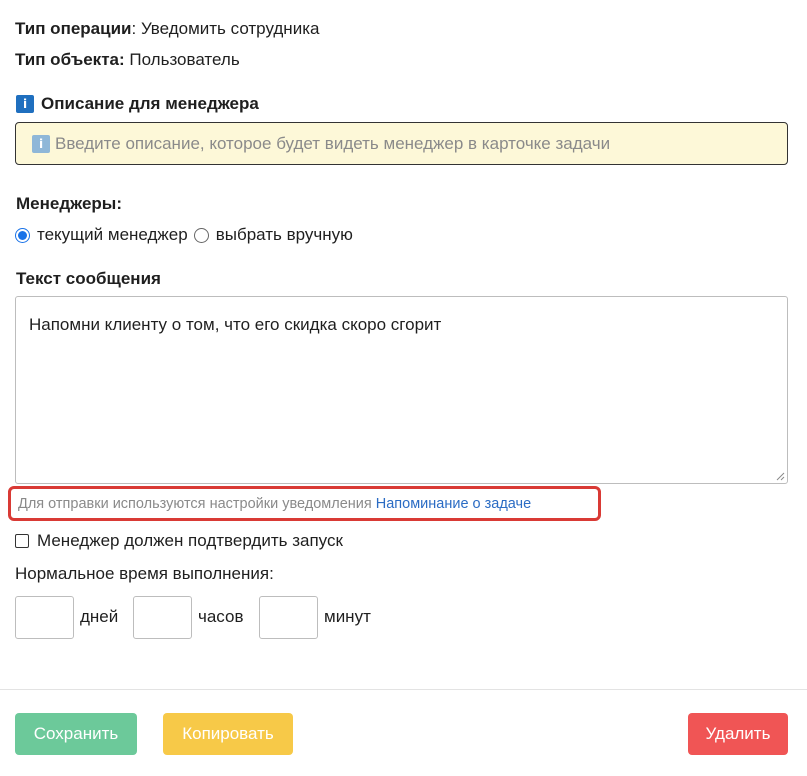 This screenshot has width=807, height=776. What do you see at coordinates (127, 60) in the screenshot?
I see `object-type: Тип объекта: Пользователь` at bounding box center [127, 60].